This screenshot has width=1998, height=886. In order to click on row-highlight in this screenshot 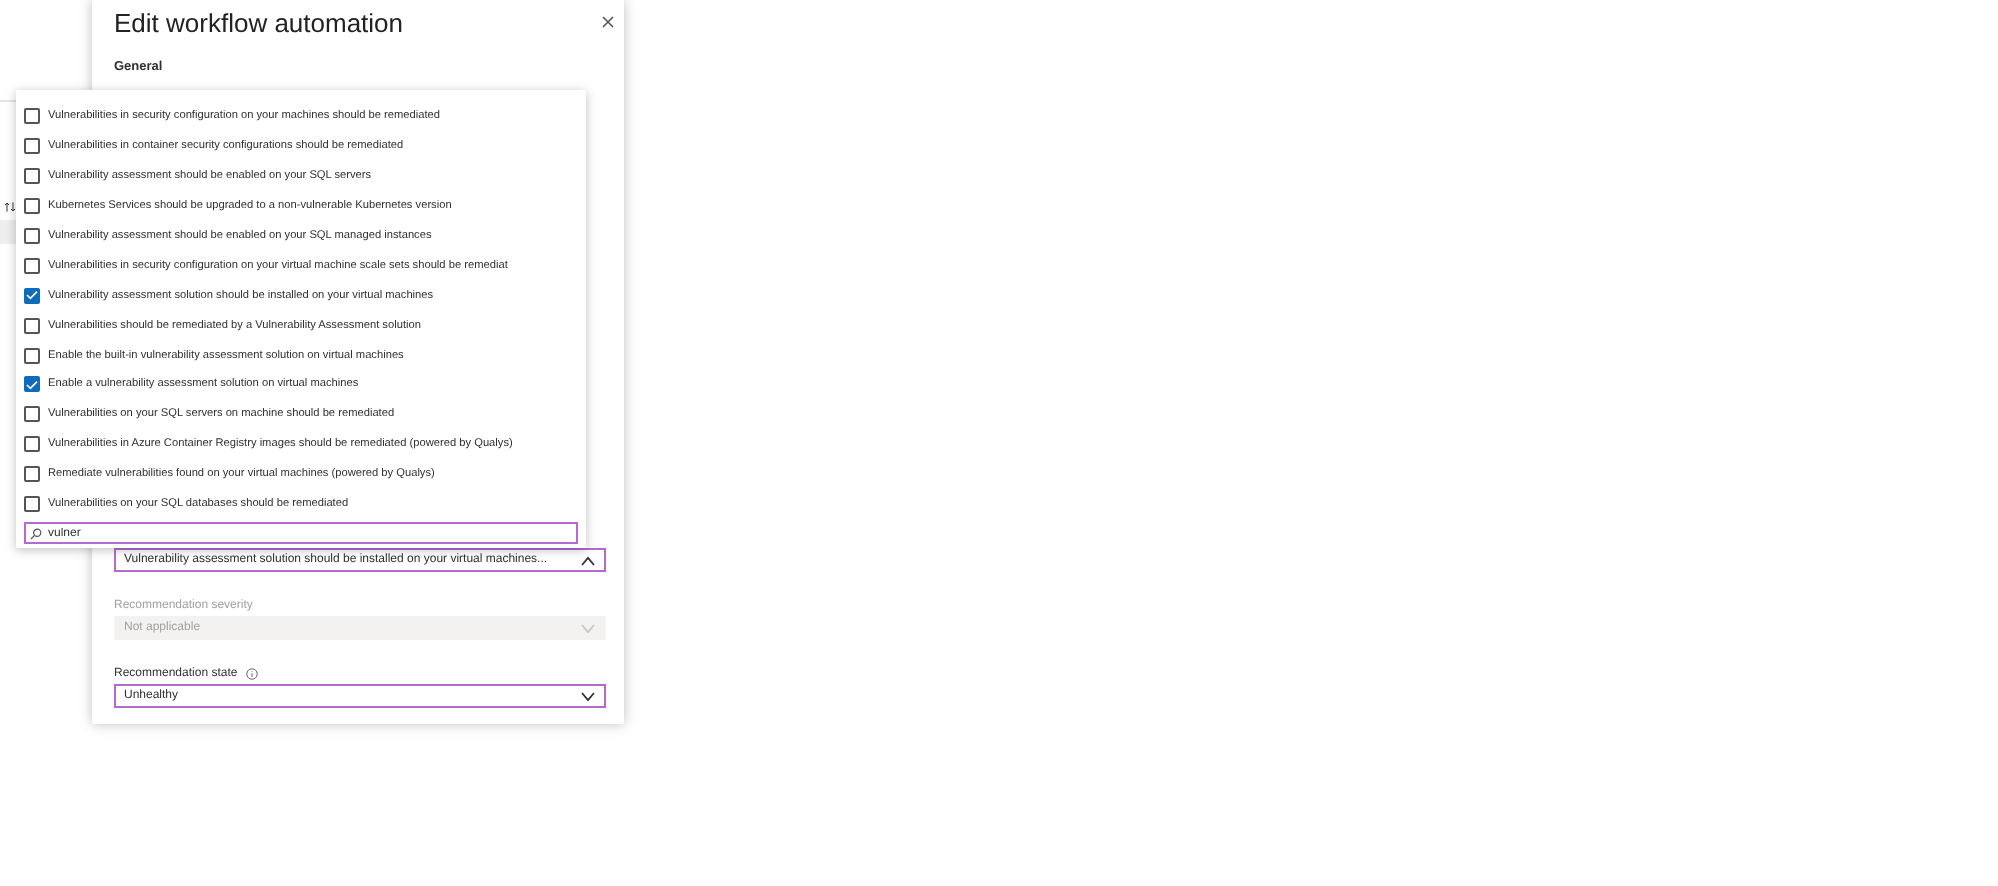, I will do `click(8, 232)`.